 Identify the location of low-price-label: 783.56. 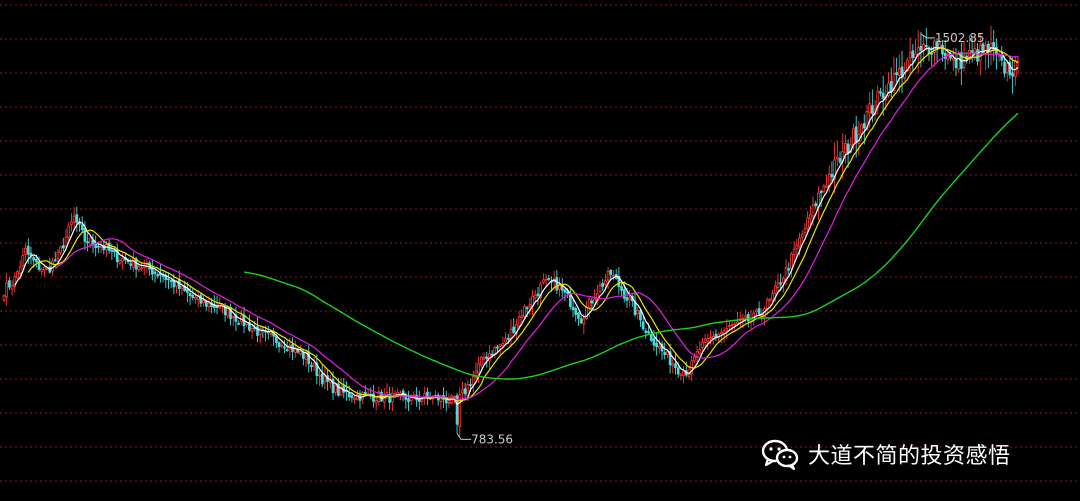
(492, 439).